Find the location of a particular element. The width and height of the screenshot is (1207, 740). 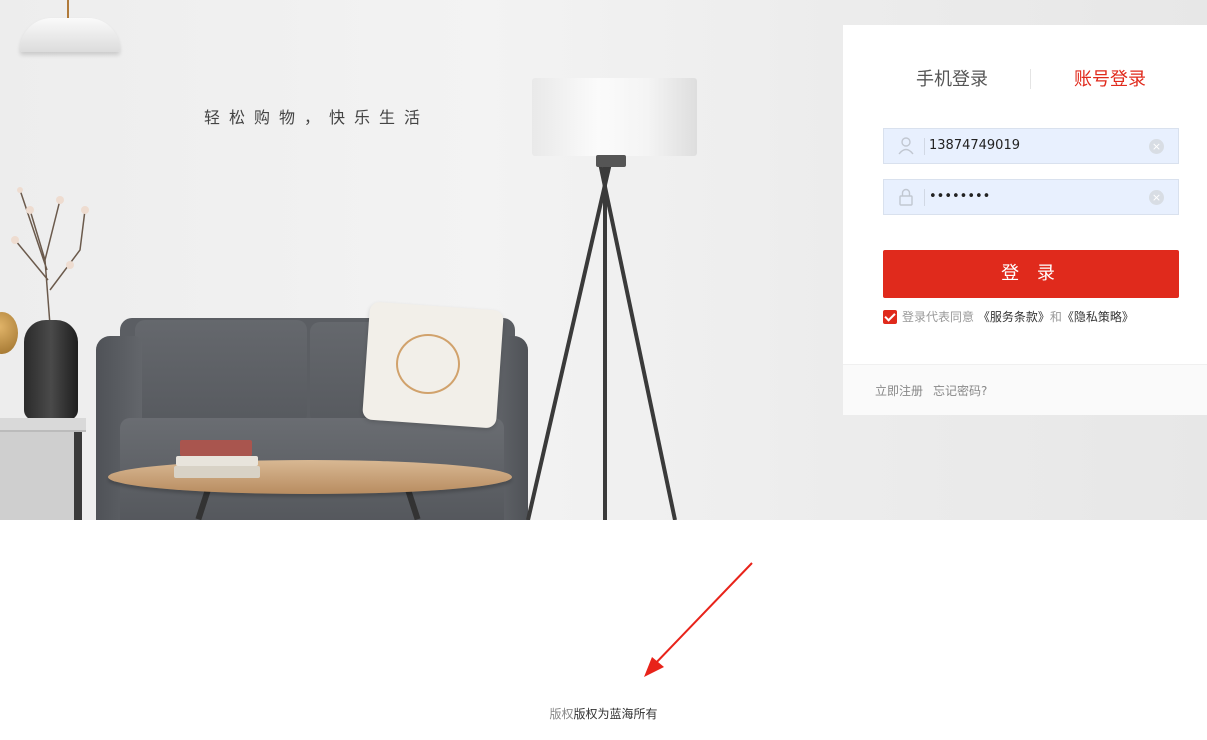

tab-phone-login: 手机登录 is located at coordinates (952, 78).